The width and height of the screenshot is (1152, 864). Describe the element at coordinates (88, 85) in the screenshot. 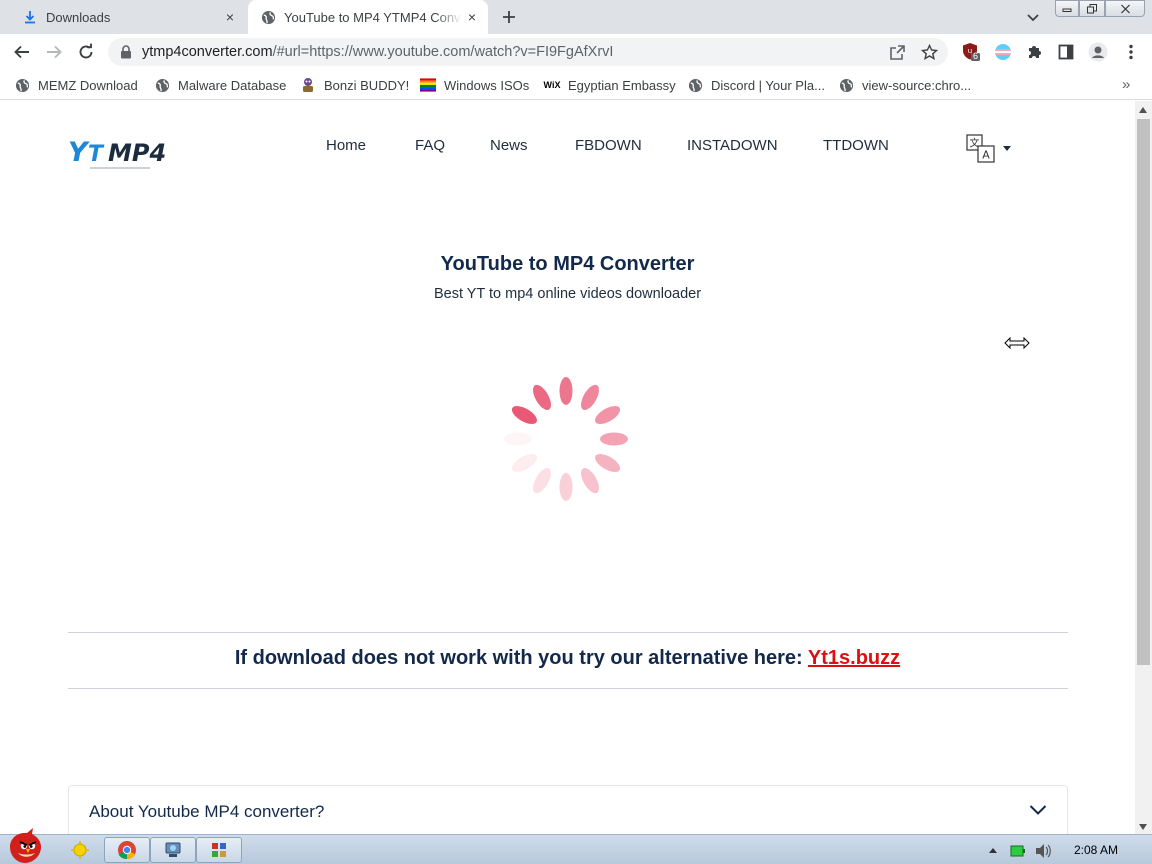

I see `bookmark-label: MEMZ Download` at that location.